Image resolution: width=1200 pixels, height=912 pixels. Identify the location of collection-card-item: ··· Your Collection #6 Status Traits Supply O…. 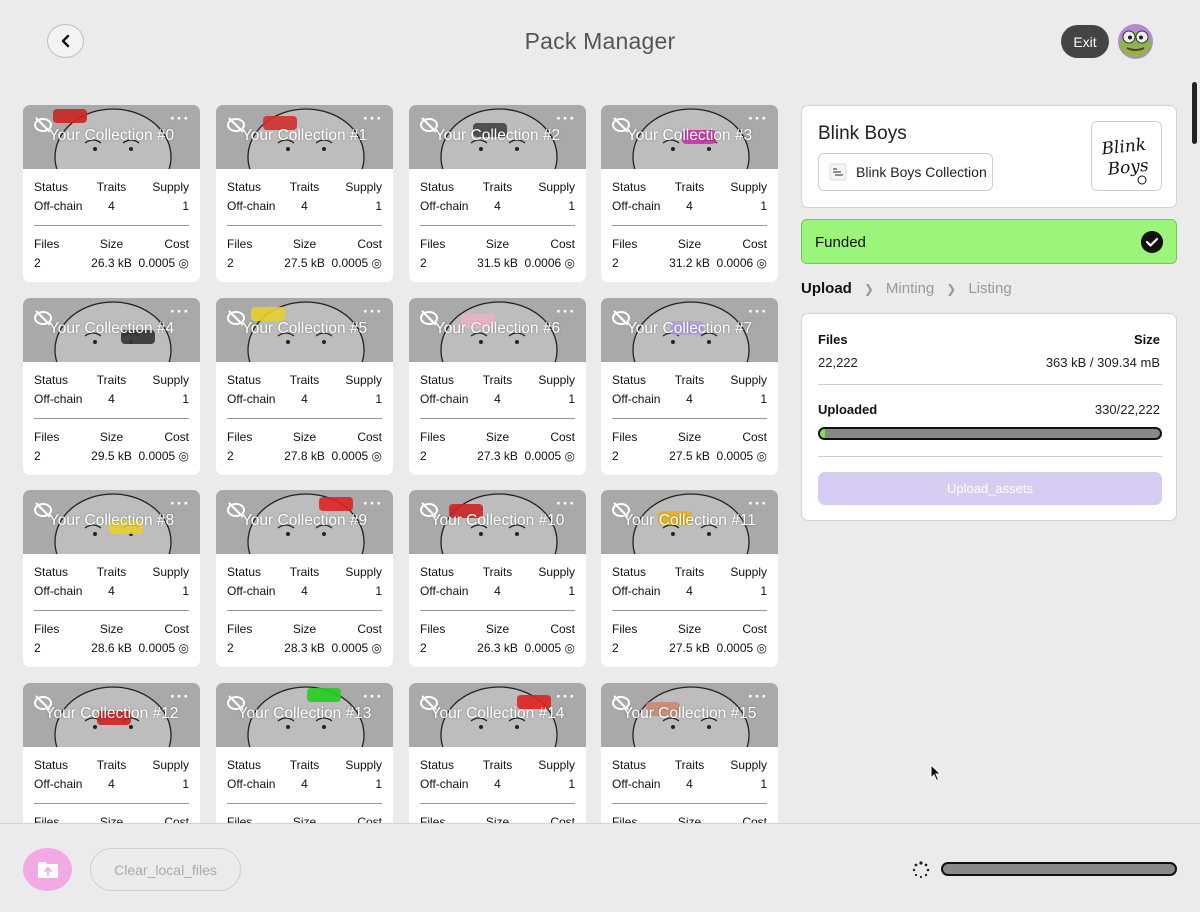
(497, 386).